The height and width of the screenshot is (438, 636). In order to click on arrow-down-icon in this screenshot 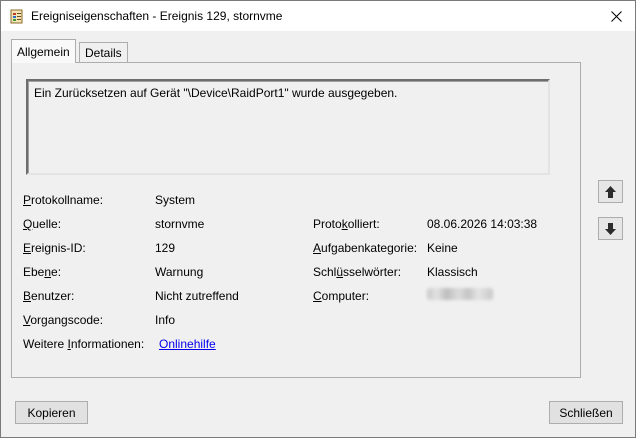, I will do `click(610, 228)`.